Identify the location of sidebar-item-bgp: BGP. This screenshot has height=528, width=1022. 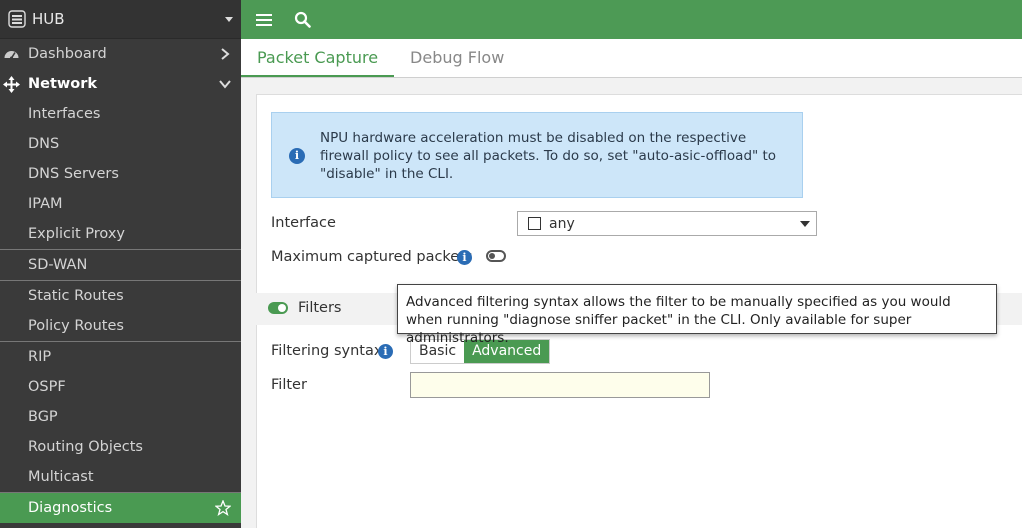
(120, 417).